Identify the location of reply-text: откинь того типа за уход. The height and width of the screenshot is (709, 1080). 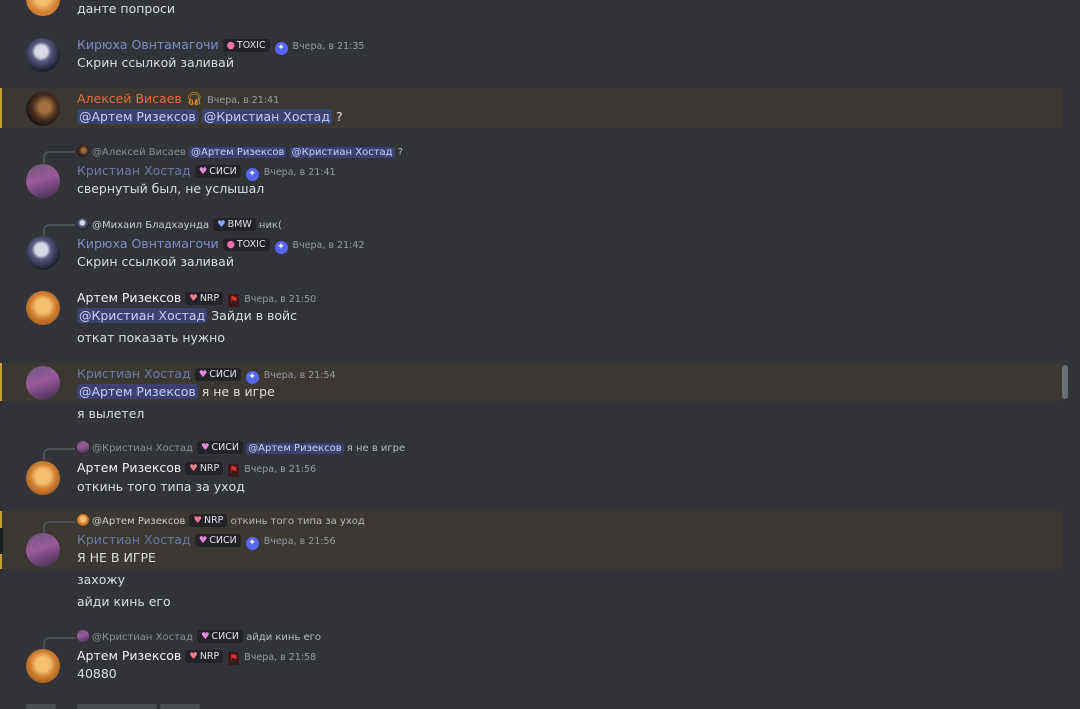
(297, 521).